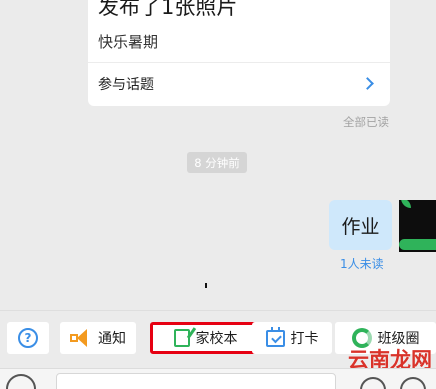 Image resolution: width=436 pixels, height=389 pixels. I want to click on question-icon: ?, so click(28, 338).